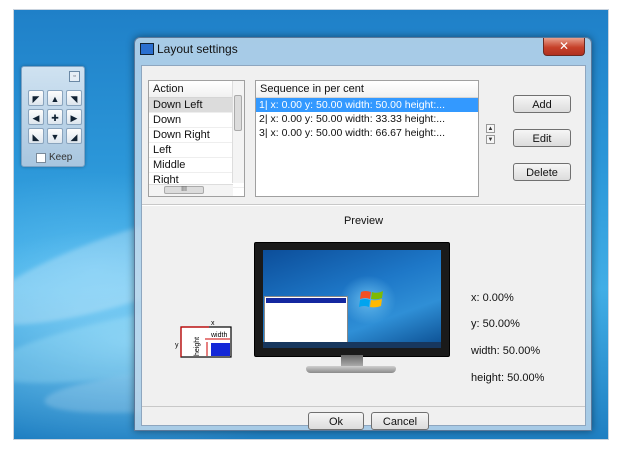 This screenshot has height=450, width=620. I want to click on monitor-stand, so click(352, 360).